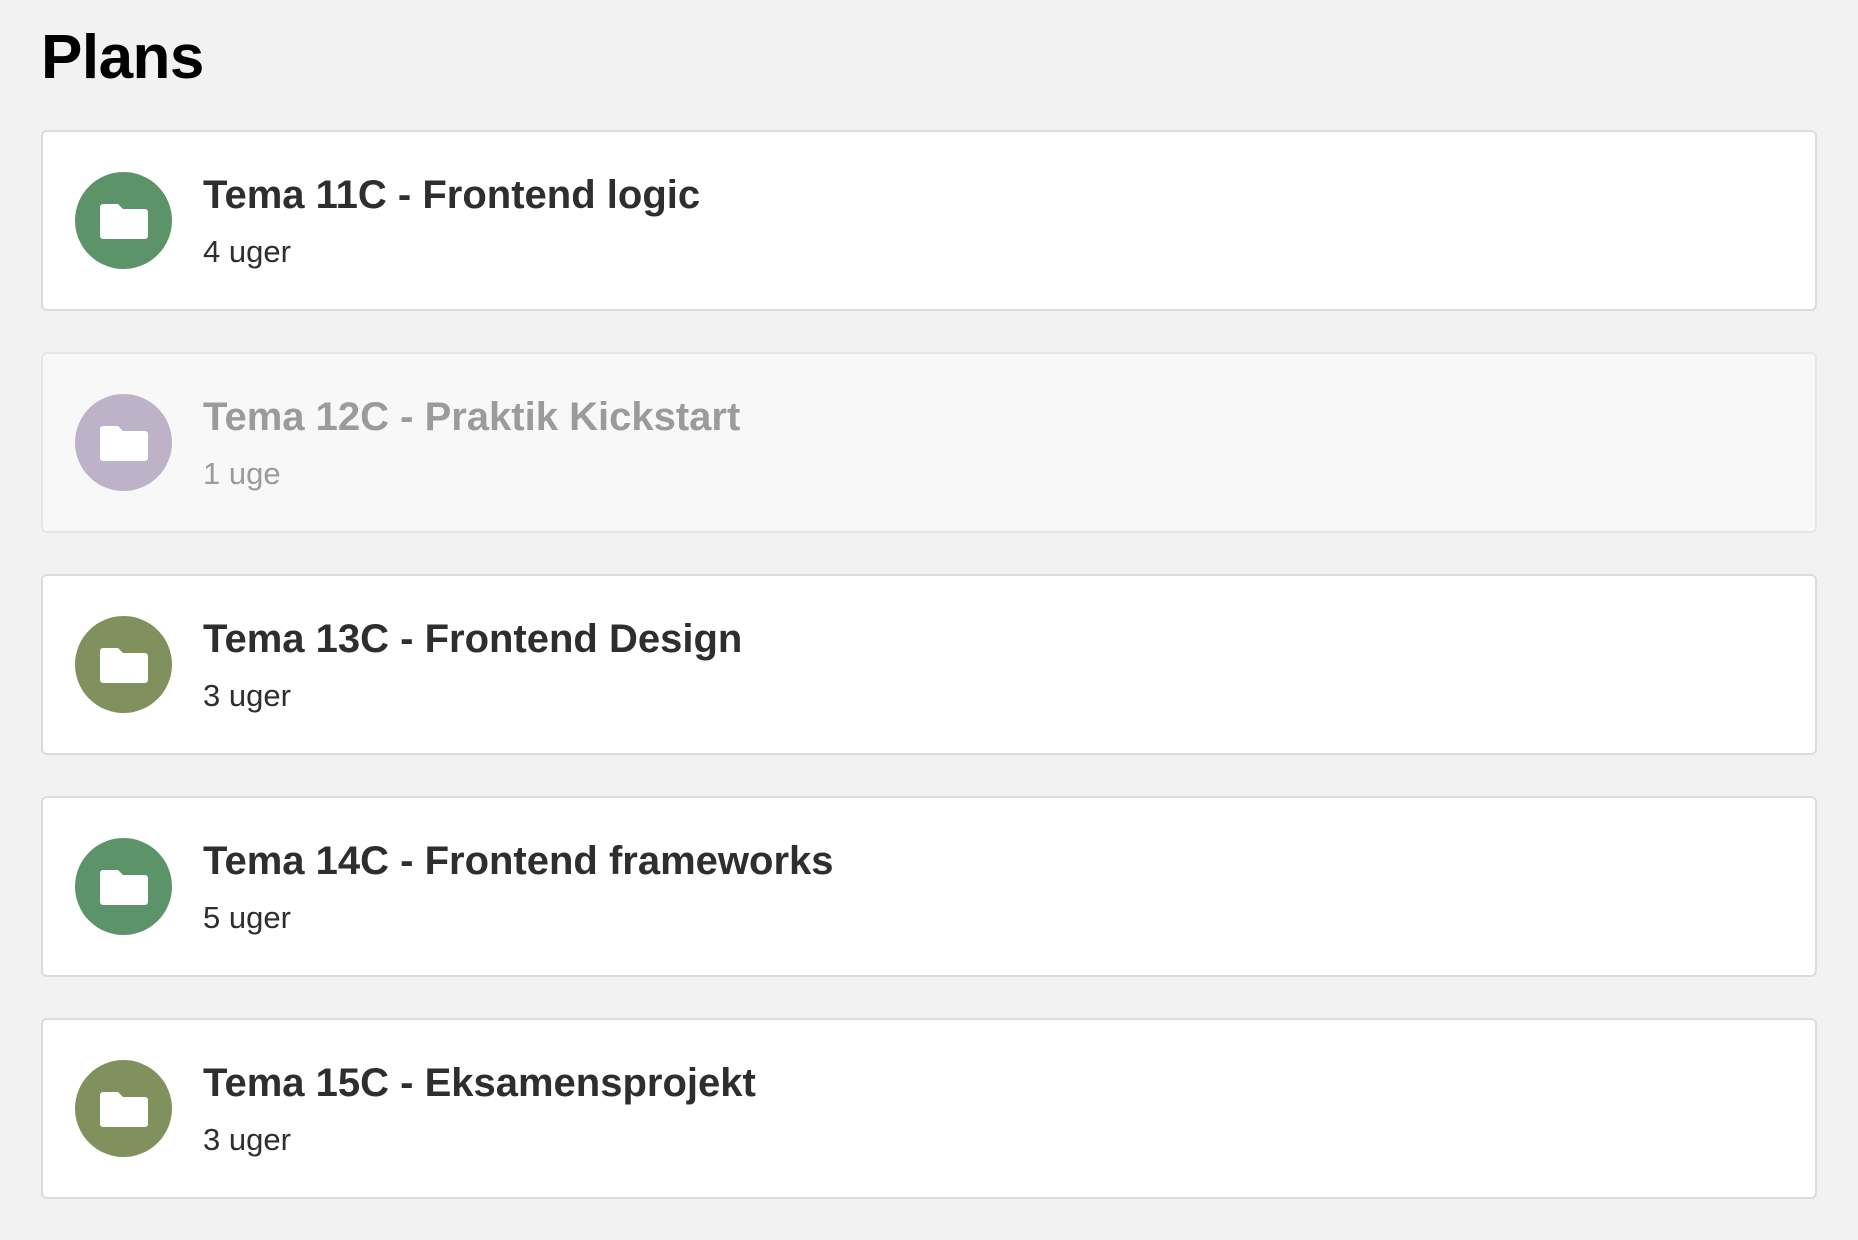  I want to click on plan-title: Tema 13C - Frontend Design, so click(473, 639).